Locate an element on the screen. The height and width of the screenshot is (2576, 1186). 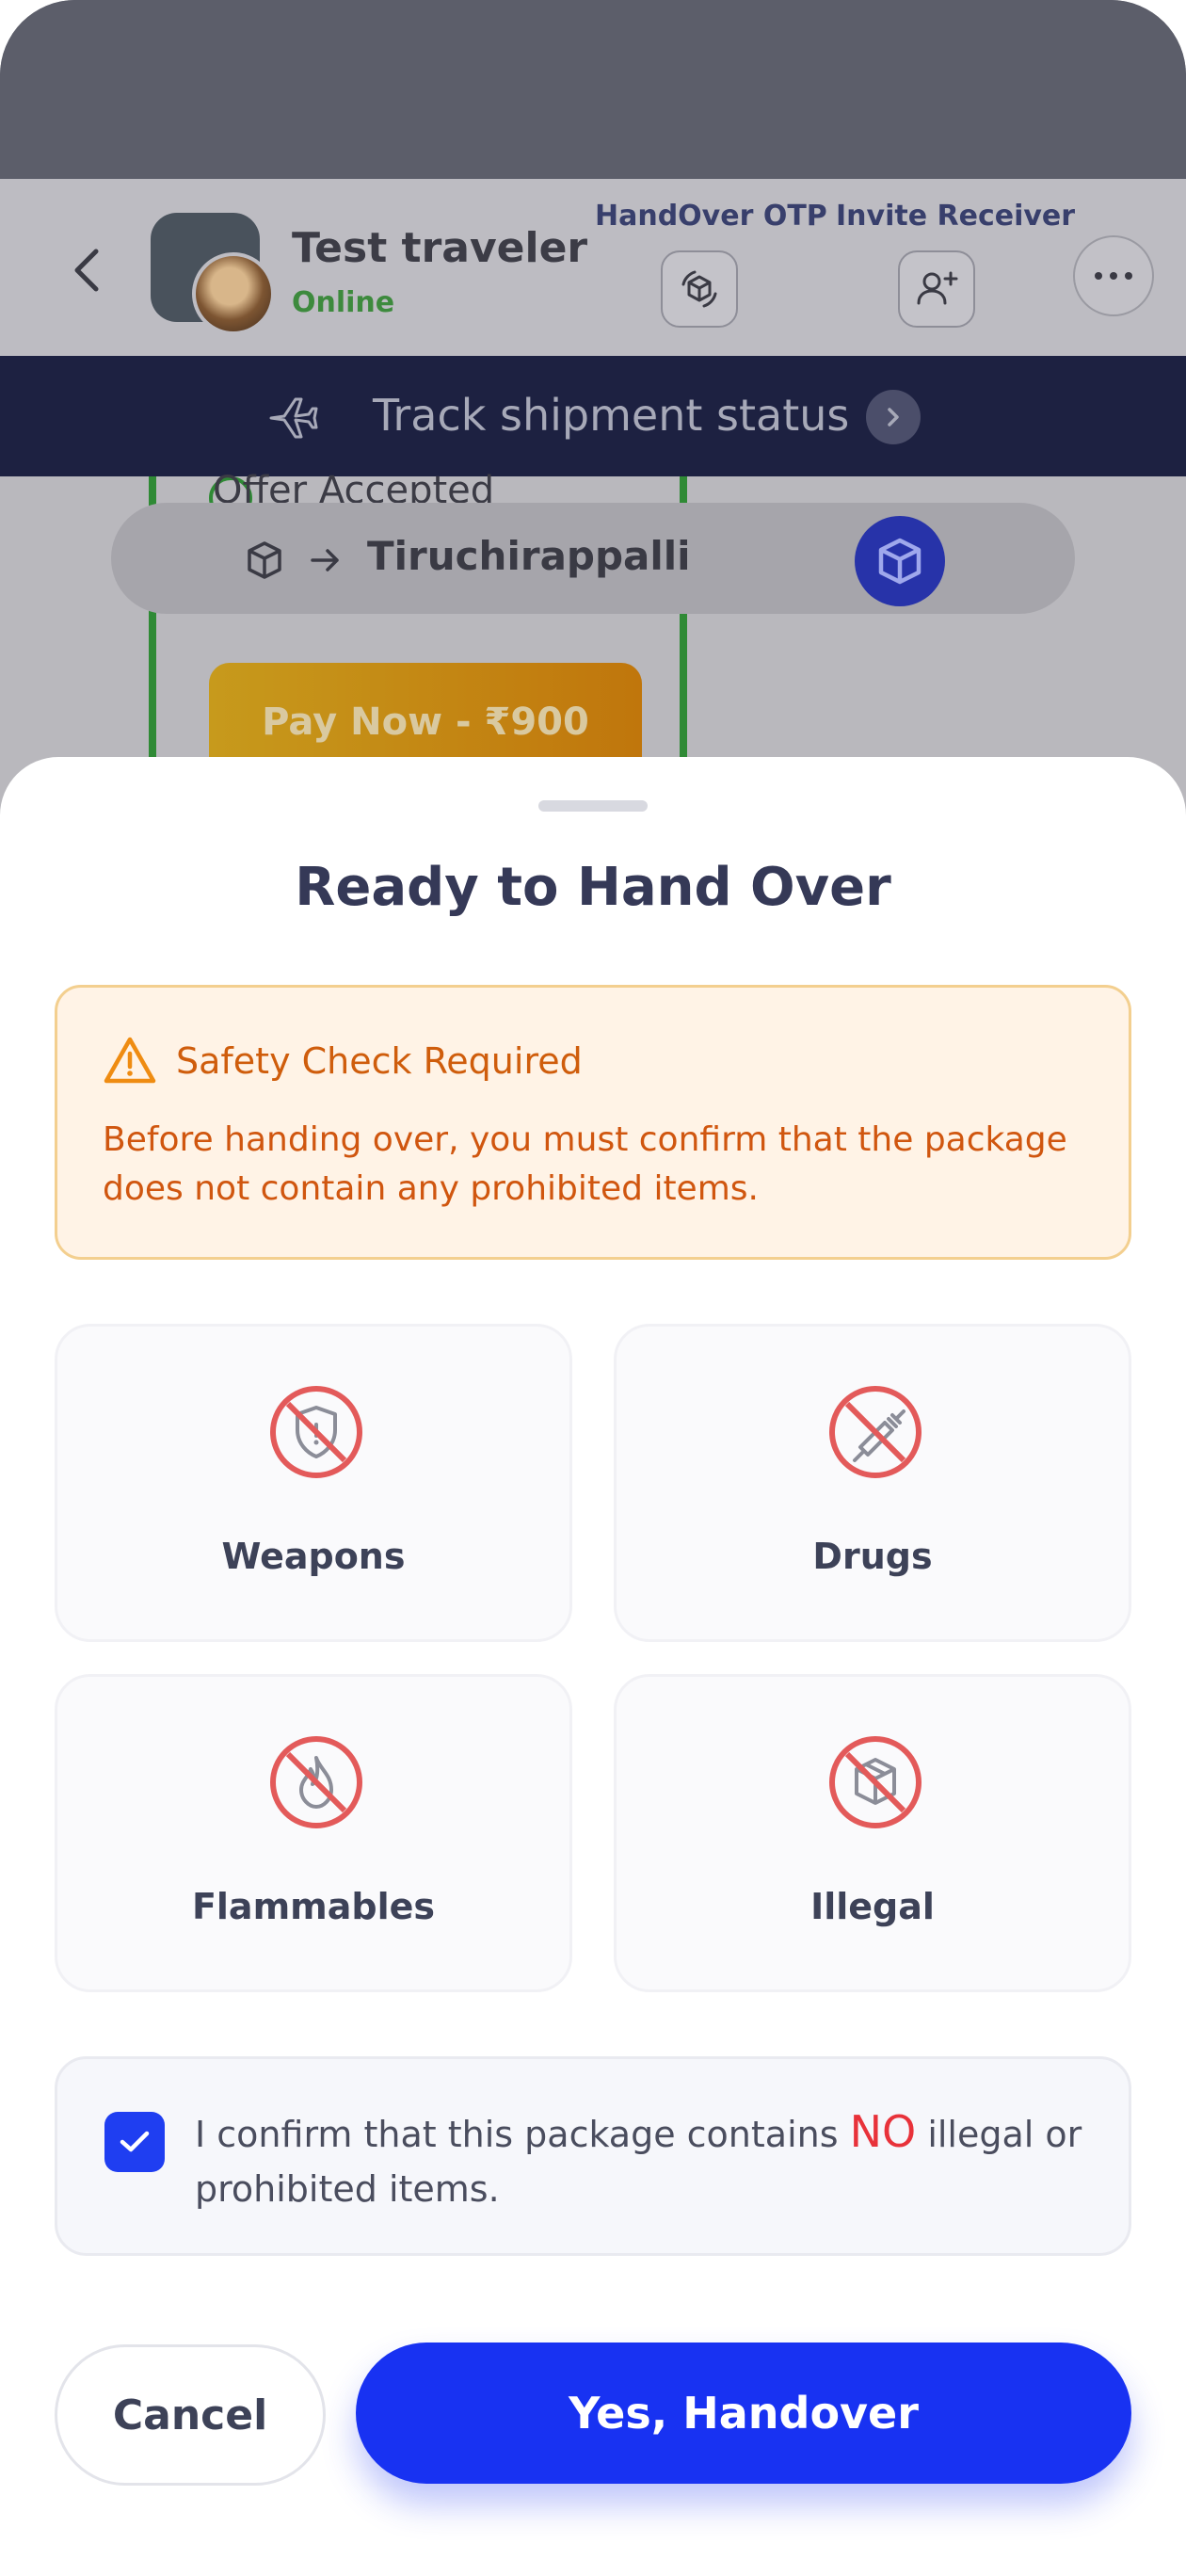
add-user-icon is located at coordinates (937, 288).